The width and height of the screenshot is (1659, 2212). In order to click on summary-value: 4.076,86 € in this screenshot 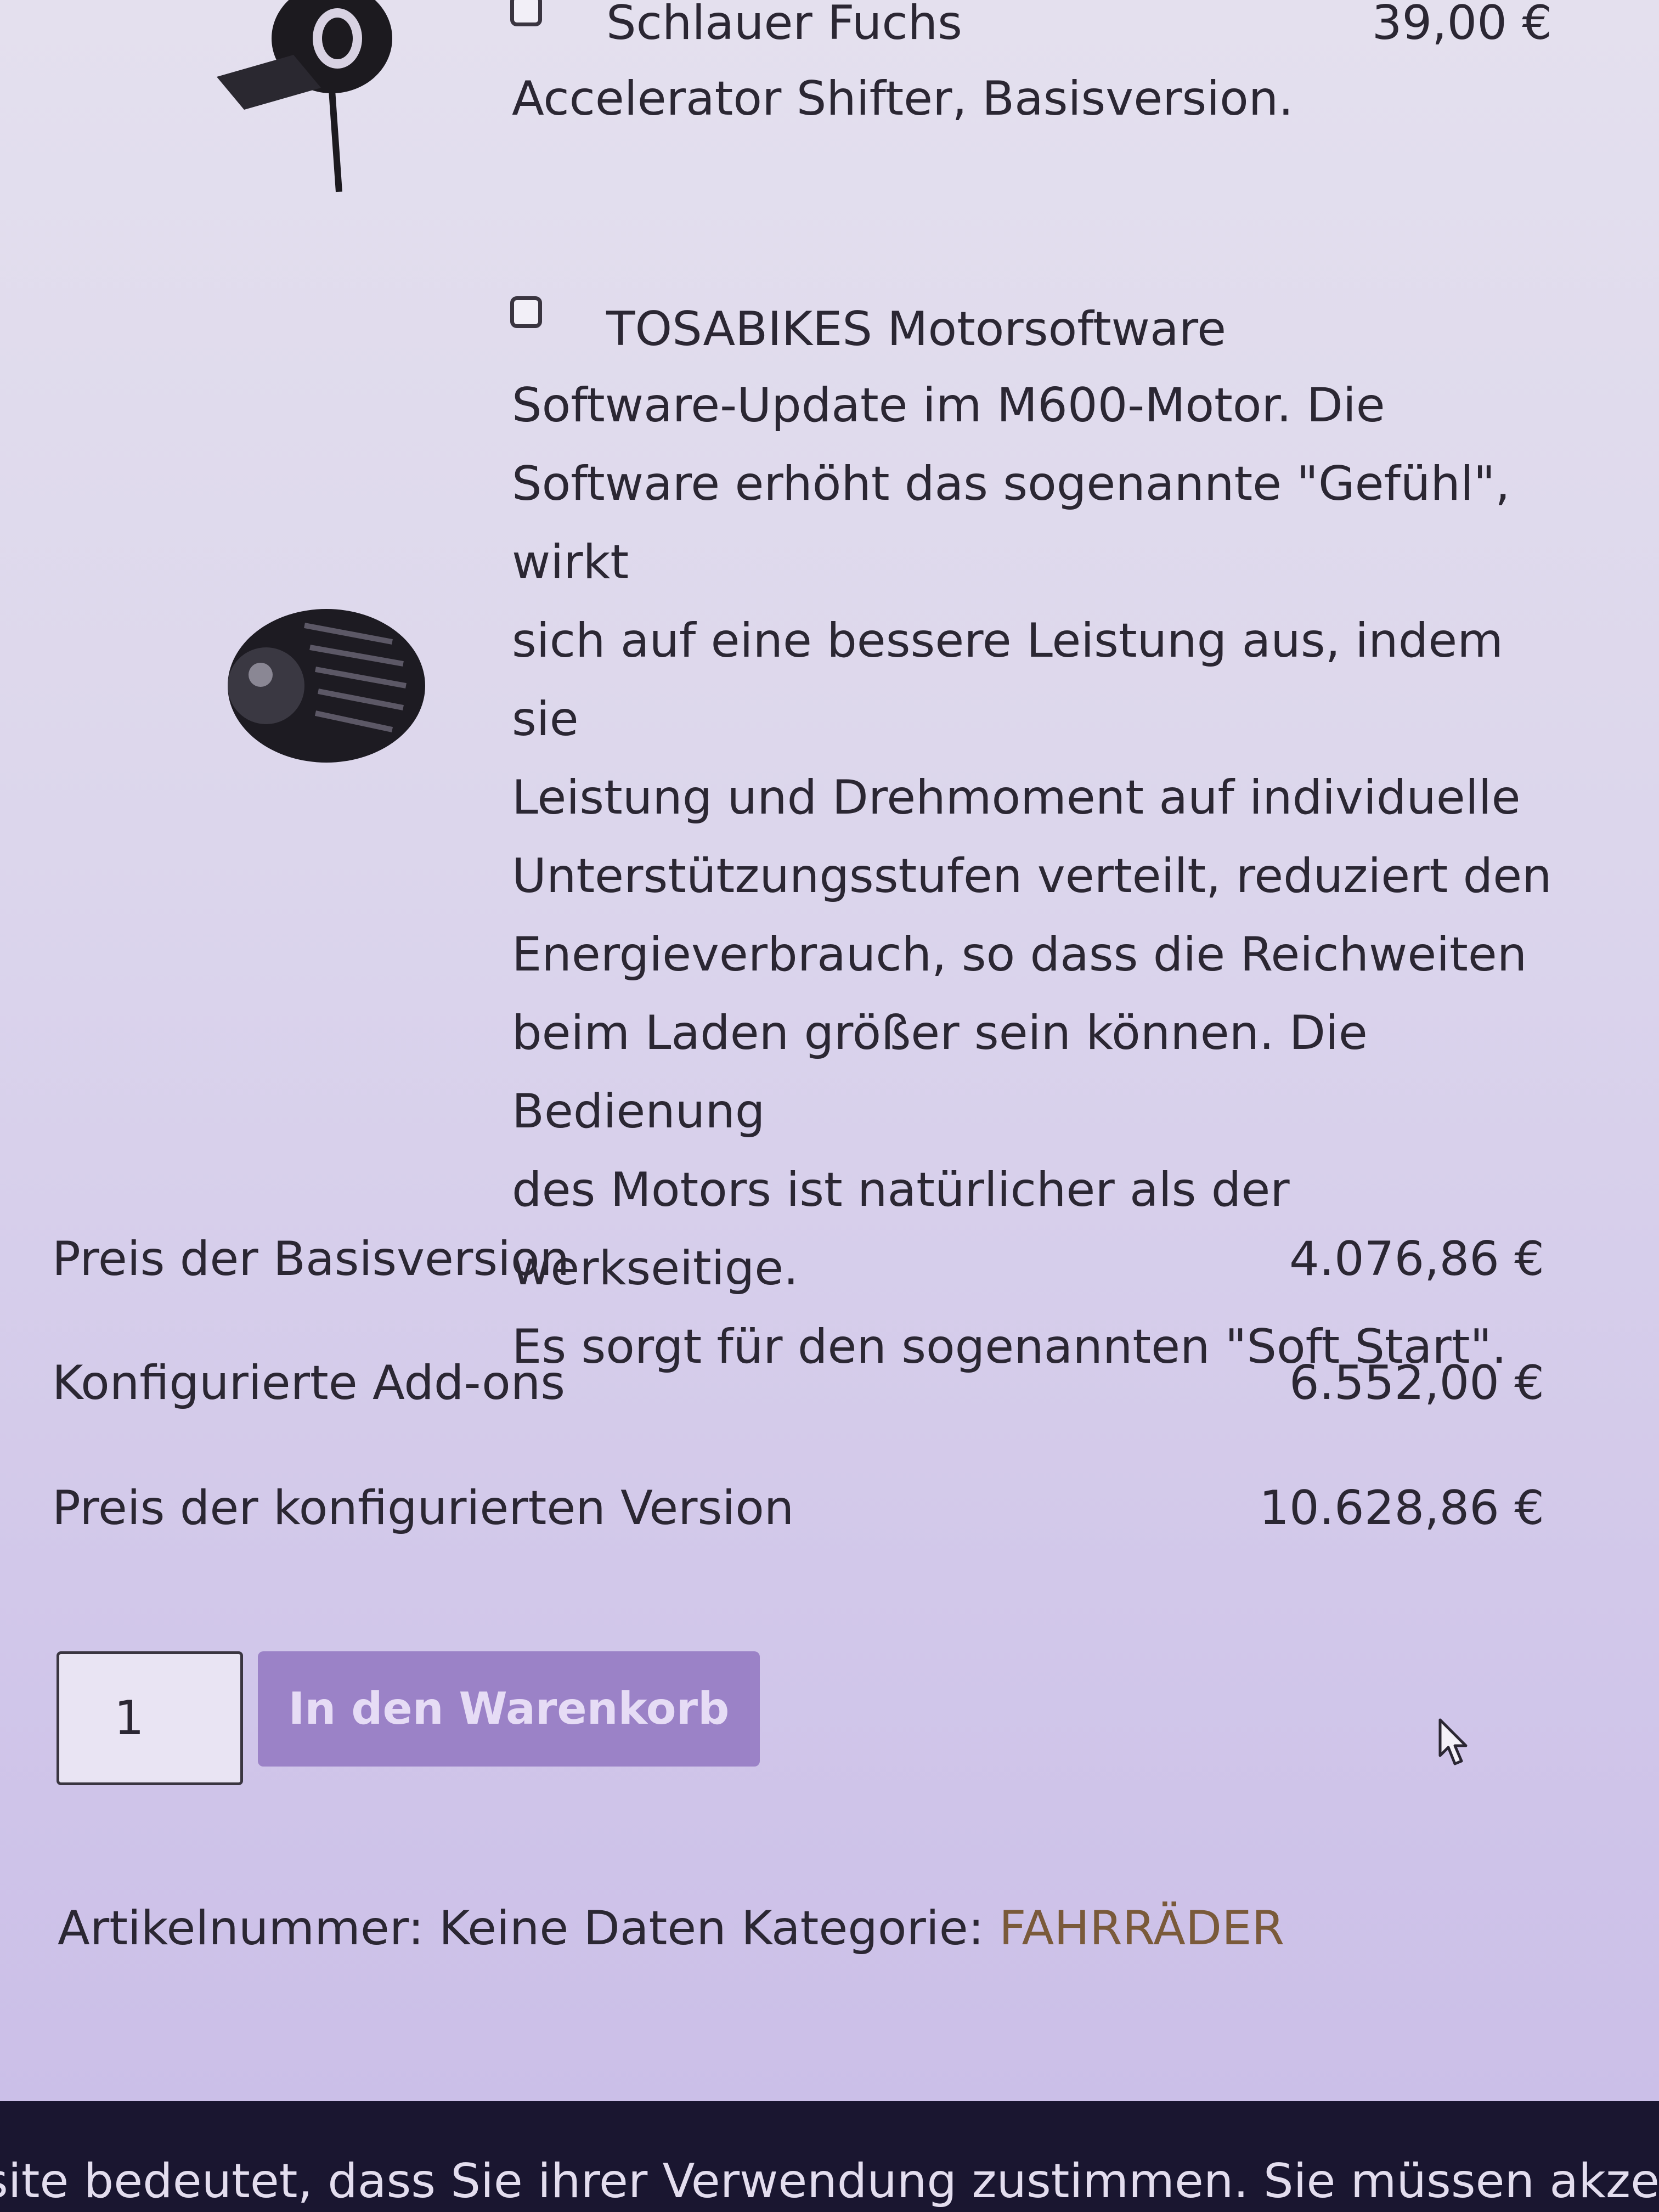, I will do `click(1417, 1259)`.